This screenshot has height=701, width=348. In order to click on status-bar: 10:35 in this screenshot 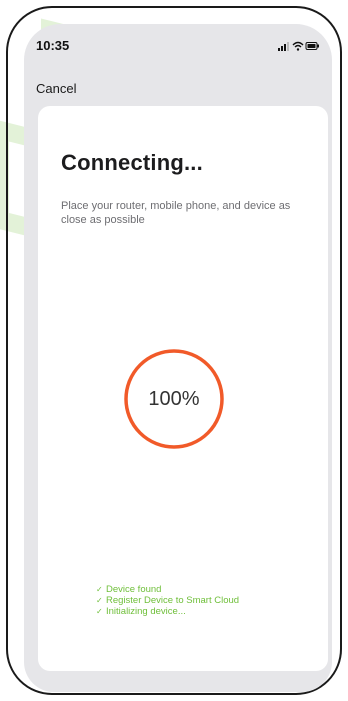, I will do `click(178, 44)`.